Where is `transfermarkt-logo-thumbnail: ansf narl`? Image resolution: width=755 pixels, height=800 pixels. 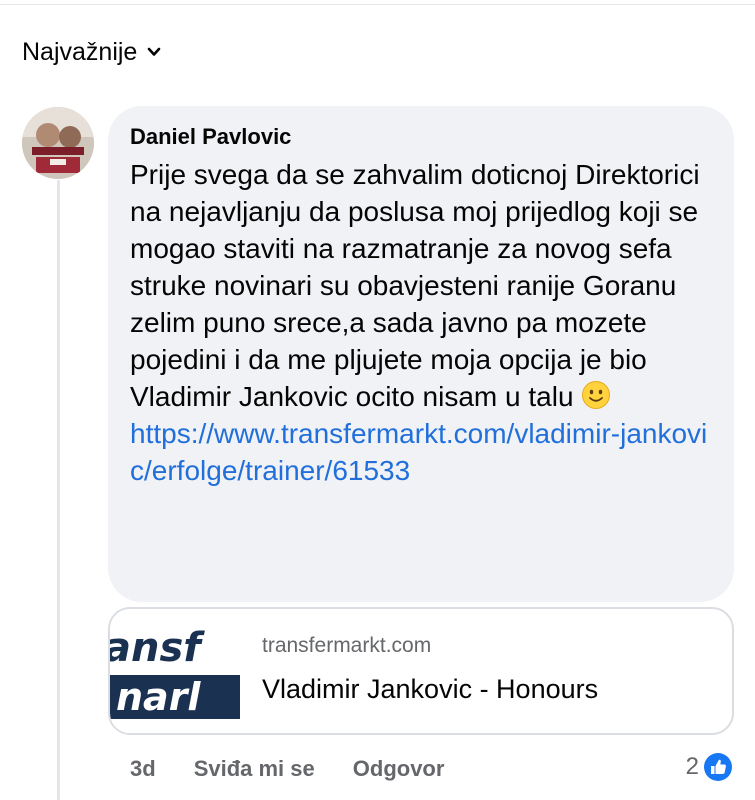
transfermarkt-logo-thumbnail: ansf narl is located at coordinates (175, 671).